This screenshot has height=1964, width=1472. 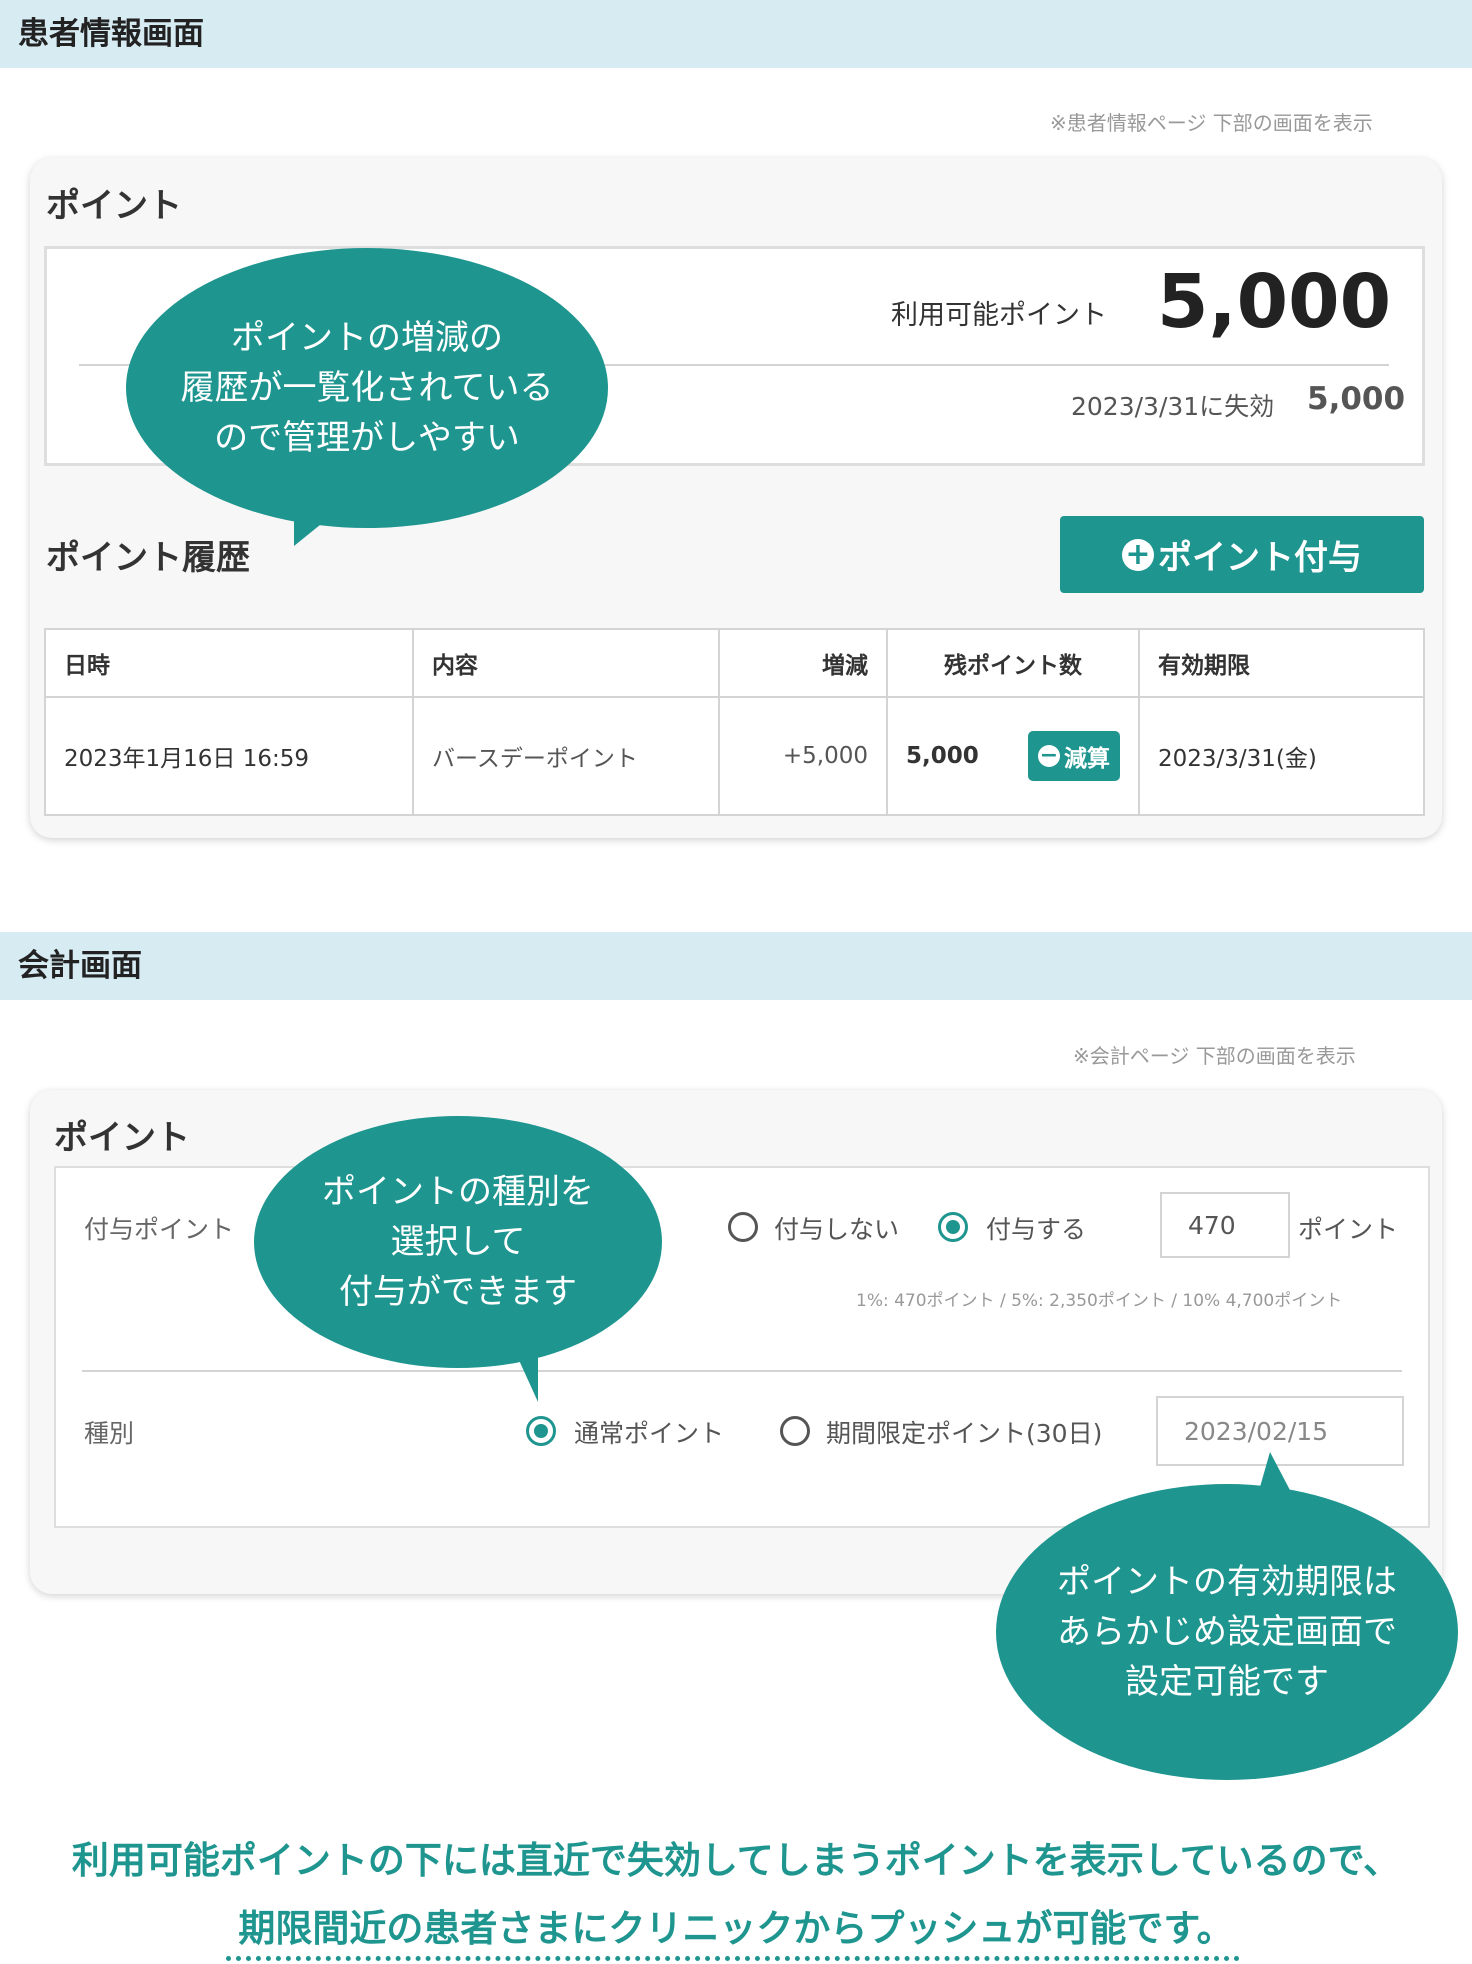 I want to click on radio-limited-point-label: 期間限定ポイント(30日), so click(x=964, y=1432).